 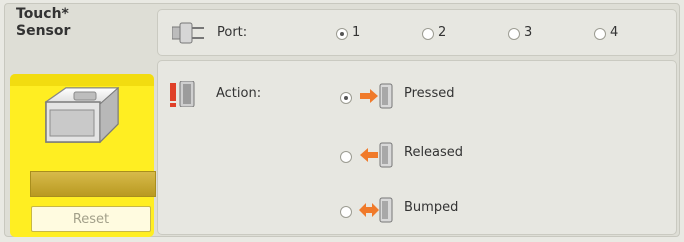 I want to click on action-label: Action:, so click(x=239, y=93).